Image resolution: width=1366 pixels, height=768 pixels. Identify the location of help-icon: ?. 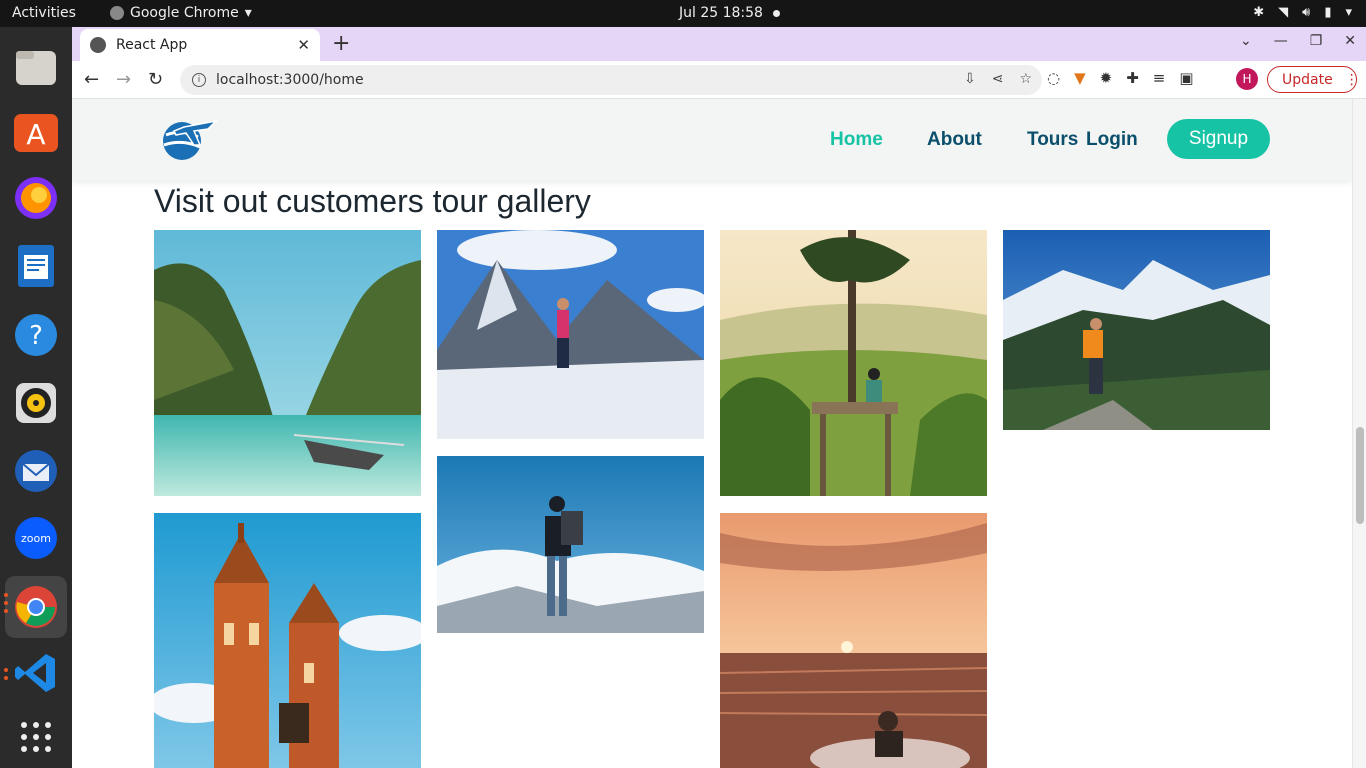
(36, 335).